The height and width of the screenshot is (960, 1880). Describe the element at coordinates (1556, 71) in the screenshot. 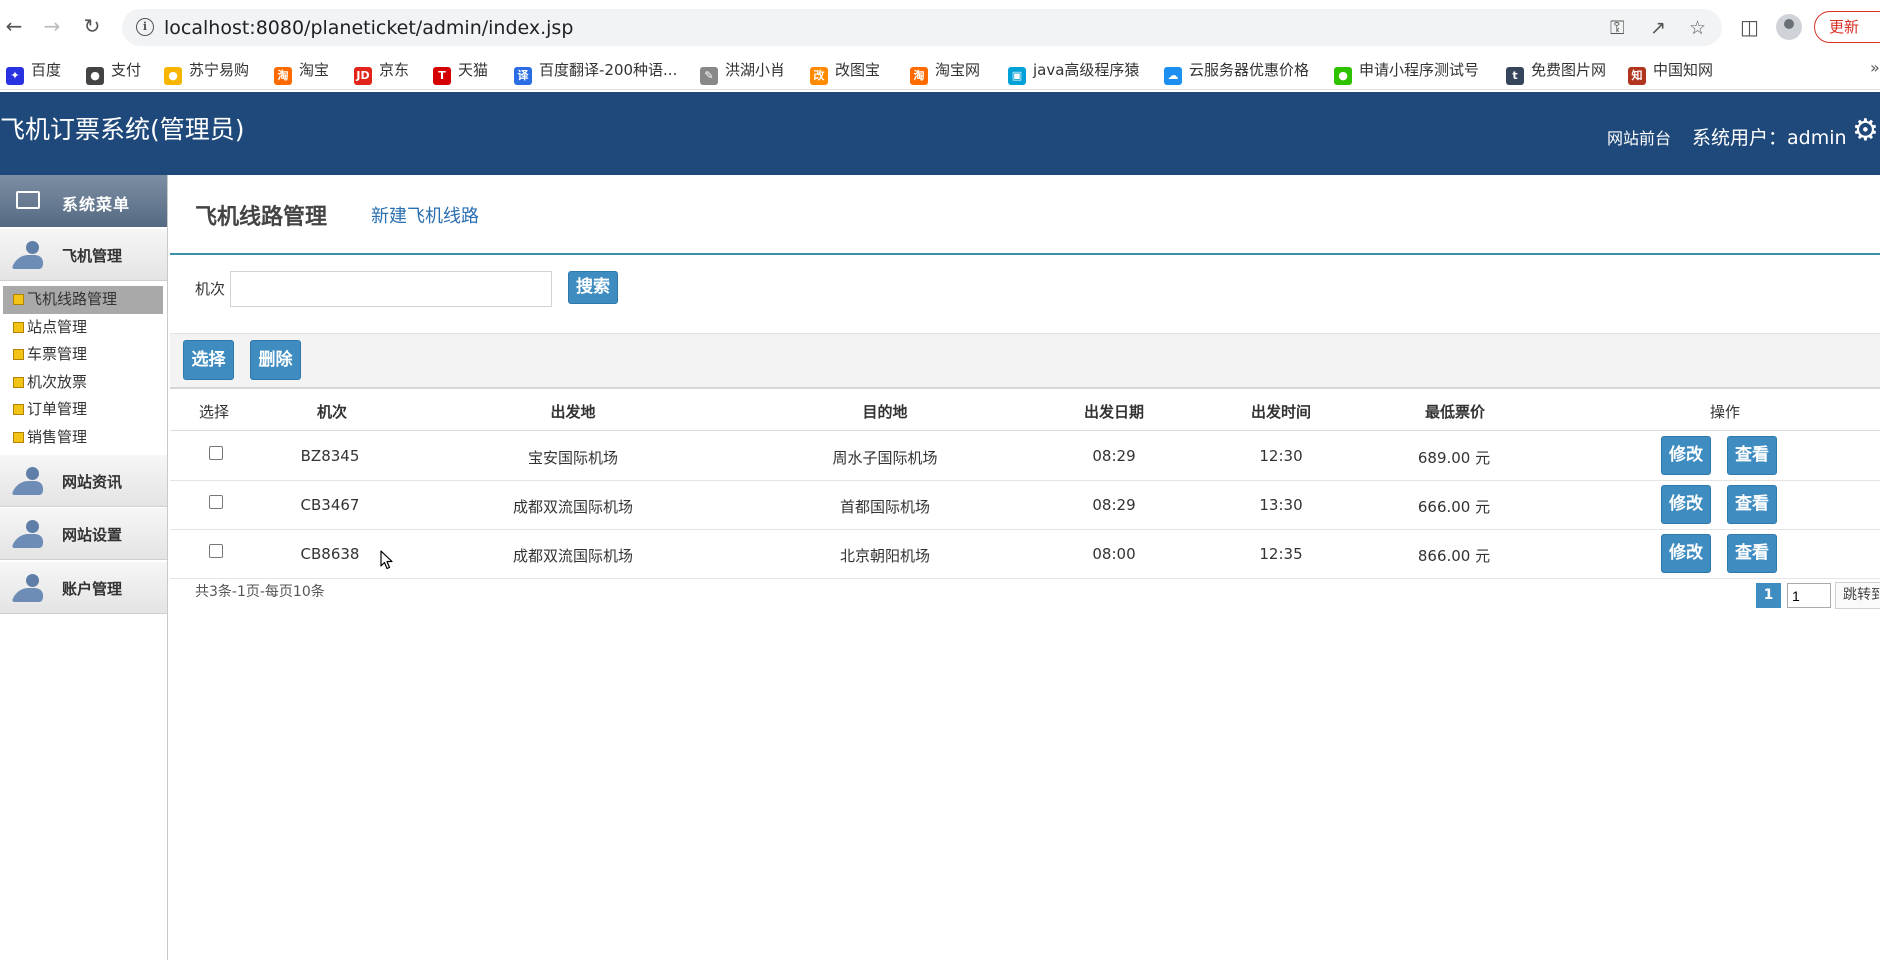

I see `bookmark-item: t 免费图片网` at that location.